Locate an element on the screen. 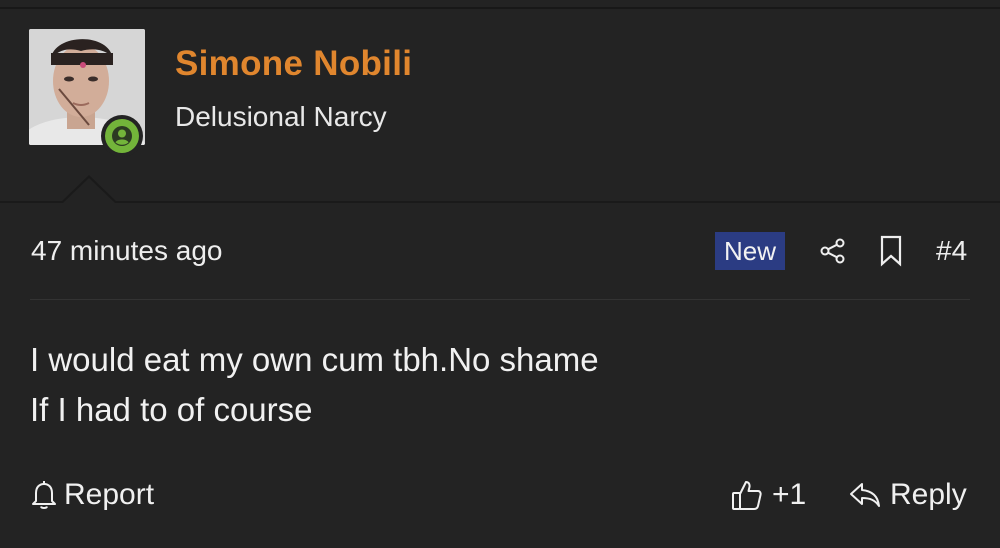  post-timestamp: 47 minutes ago is located at coordinates (126, 251).